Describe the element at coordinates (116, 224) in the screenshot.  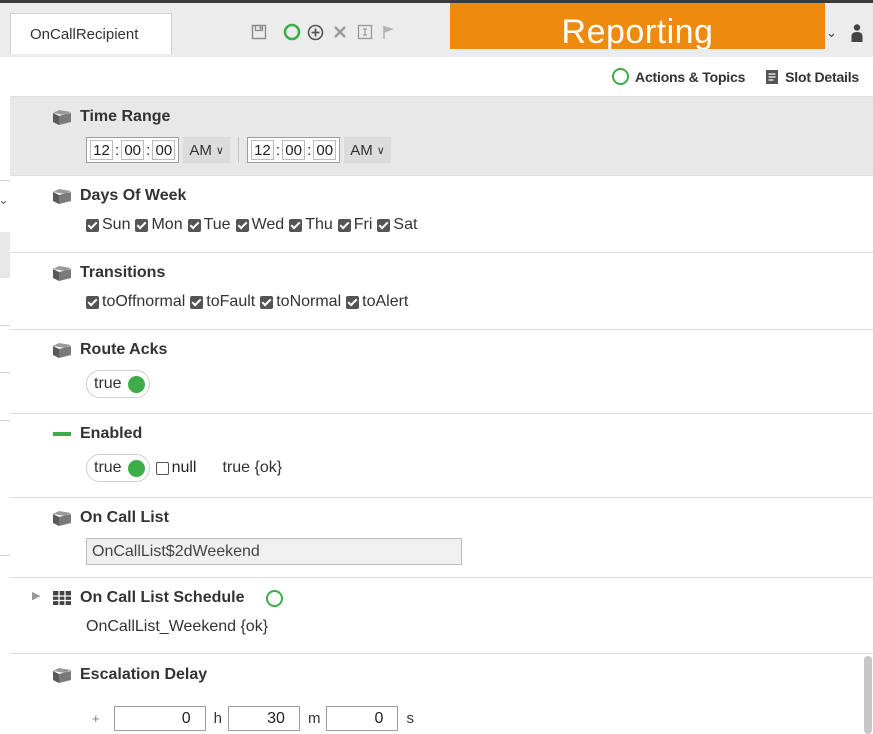
I see `day-label: Sun` at that location.